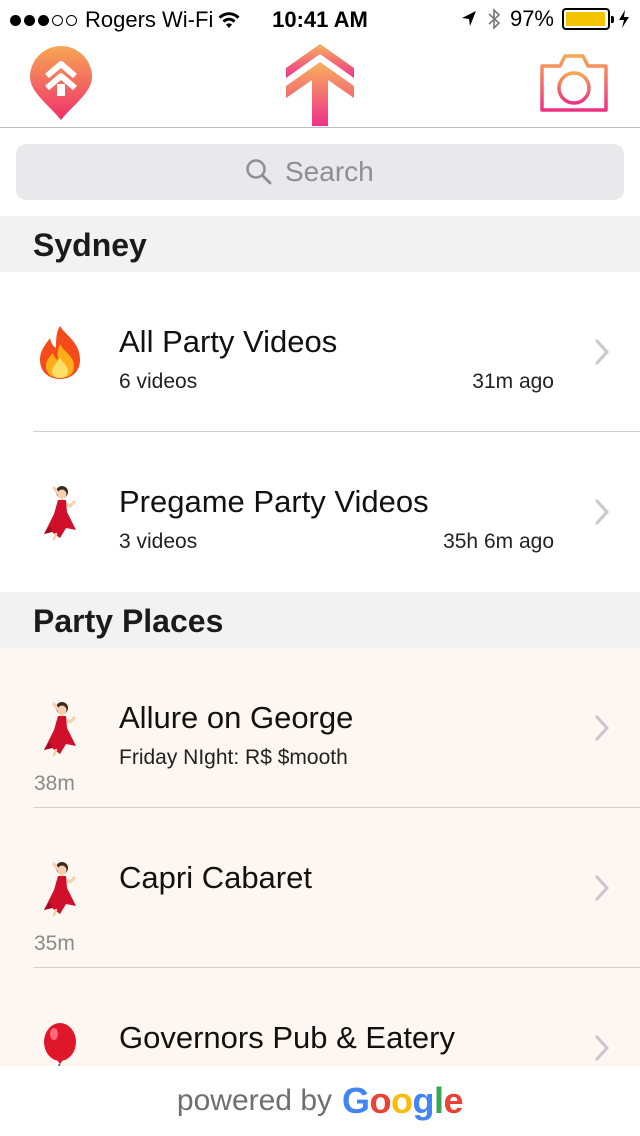 This screenshot has width=640, height=1136. I want to click on battery-icon, so click(588, 19).